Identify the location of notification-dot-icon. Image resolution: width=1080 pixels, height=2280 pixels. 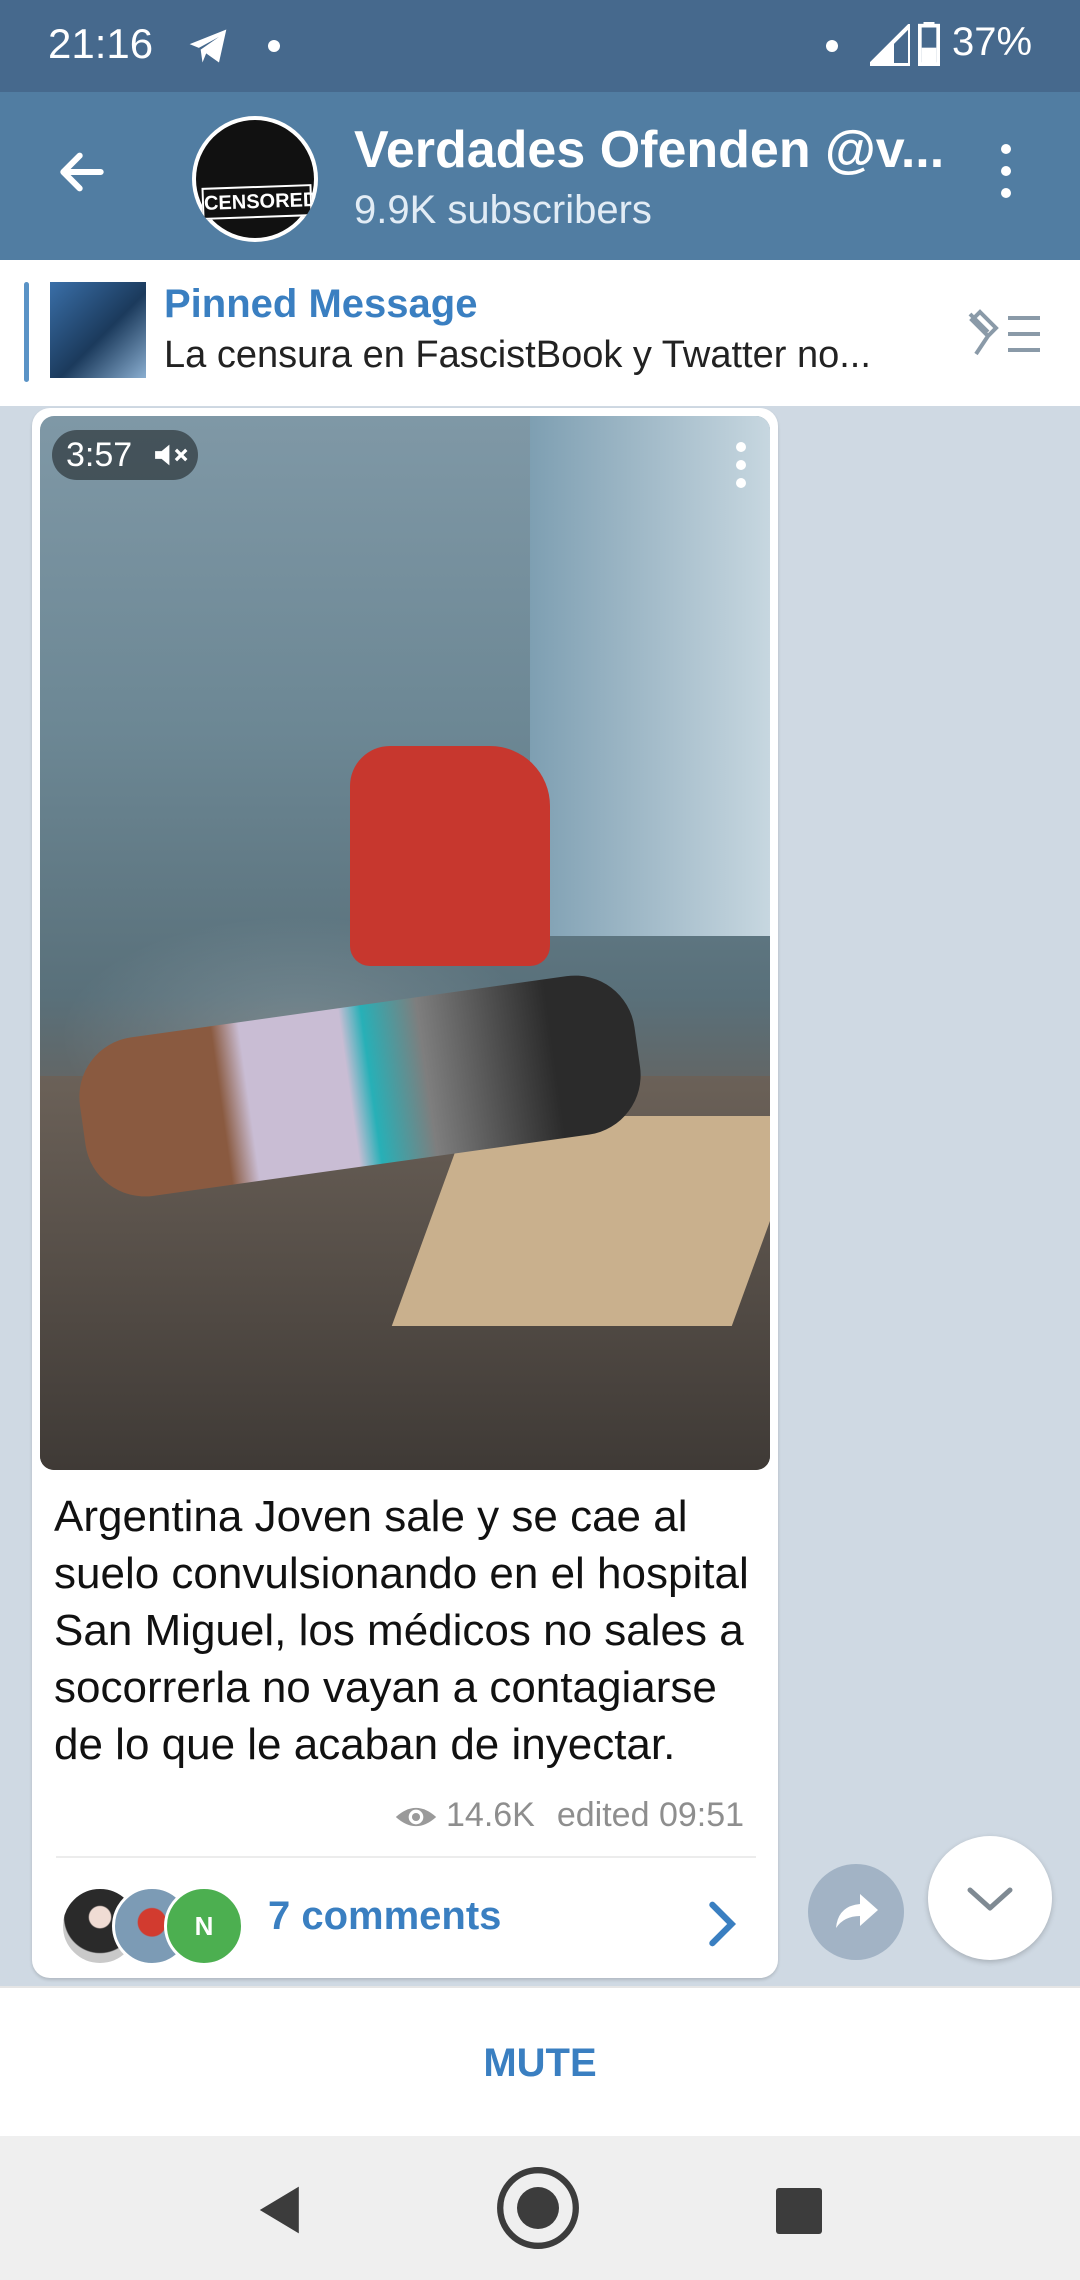
(274, 46).